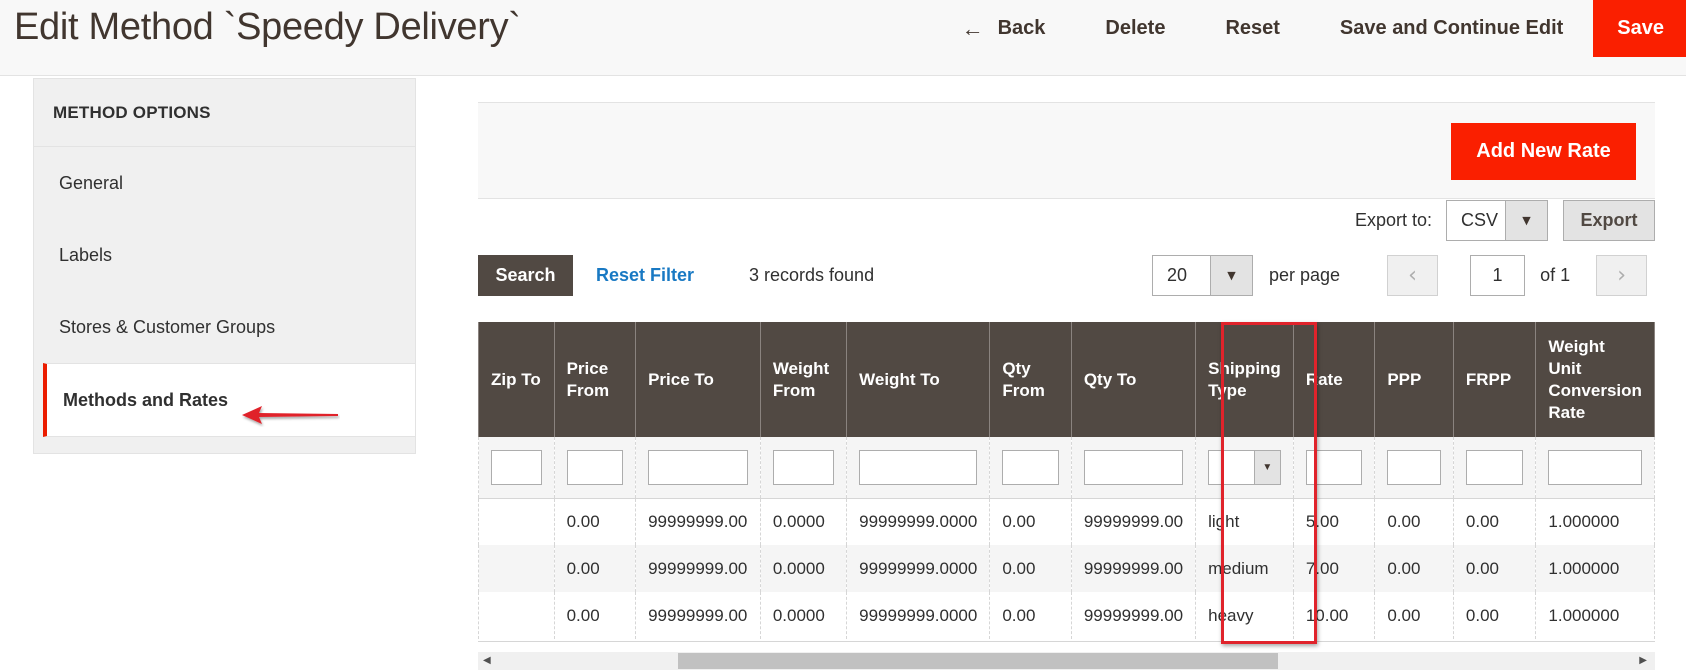 The image size is (1686, 672). I want to click on column-header-weight-unit-conversion-rate: Weight Unit Conversion Rate, so click(1595, 379).